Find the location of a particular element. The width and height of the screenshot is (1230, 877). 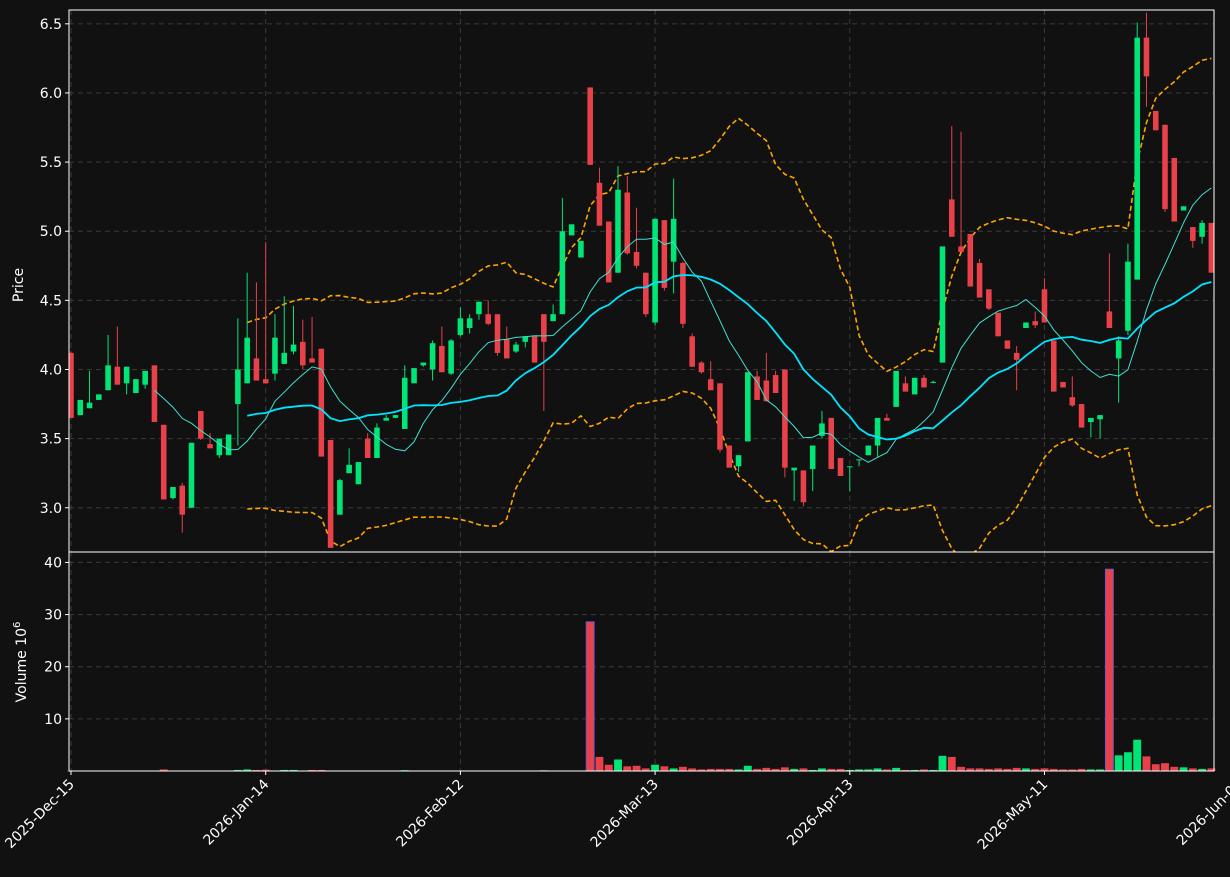

price-tick-label: 3.0 is located at coordinates (51, 509).